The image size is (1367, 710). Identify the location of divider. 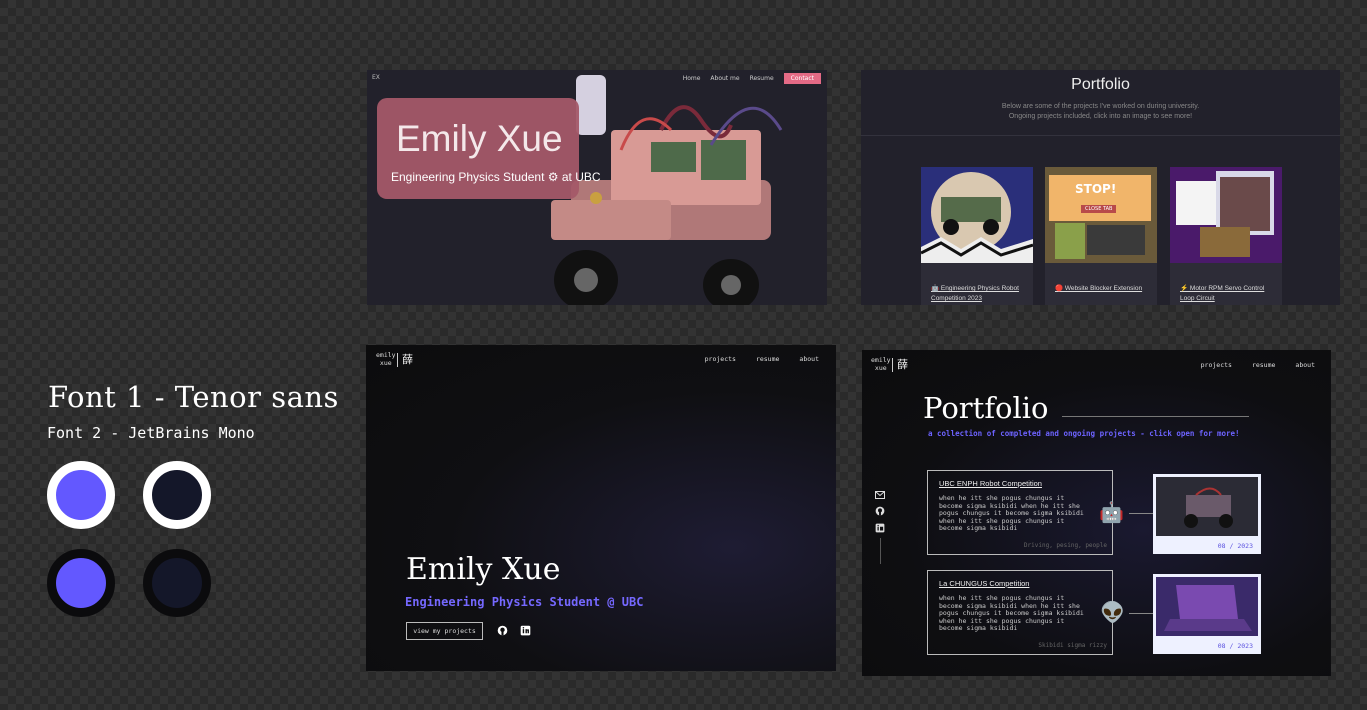
(1100, 135).